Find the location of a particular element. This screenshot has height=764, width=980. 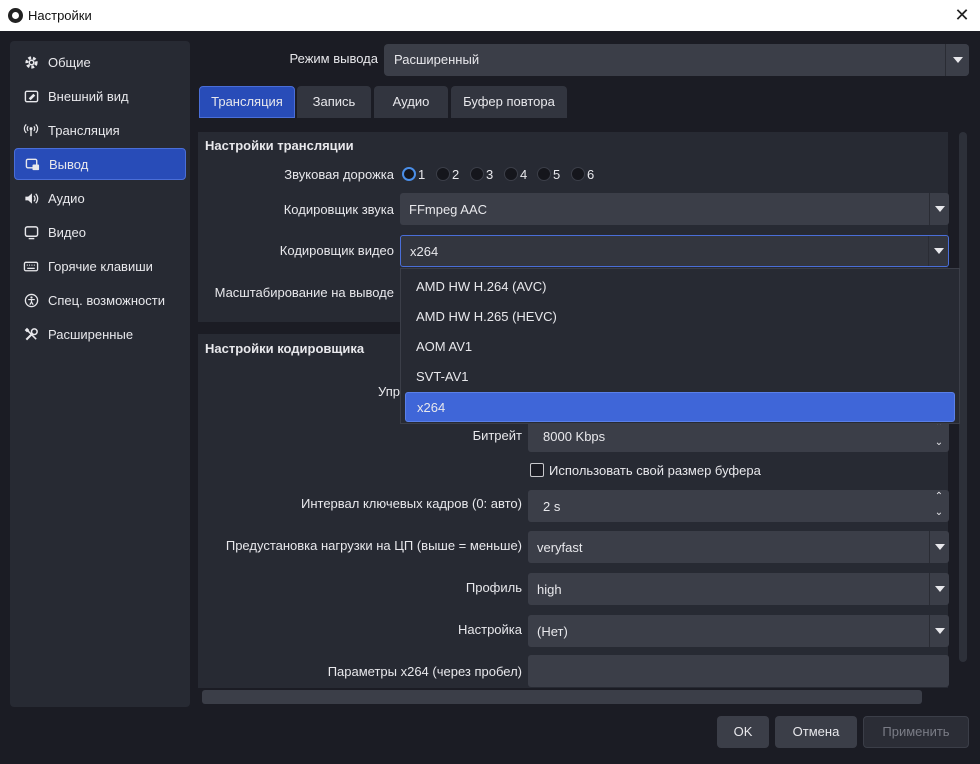

output-mode-label: Режим вывода is located at coordinates (333, 58).